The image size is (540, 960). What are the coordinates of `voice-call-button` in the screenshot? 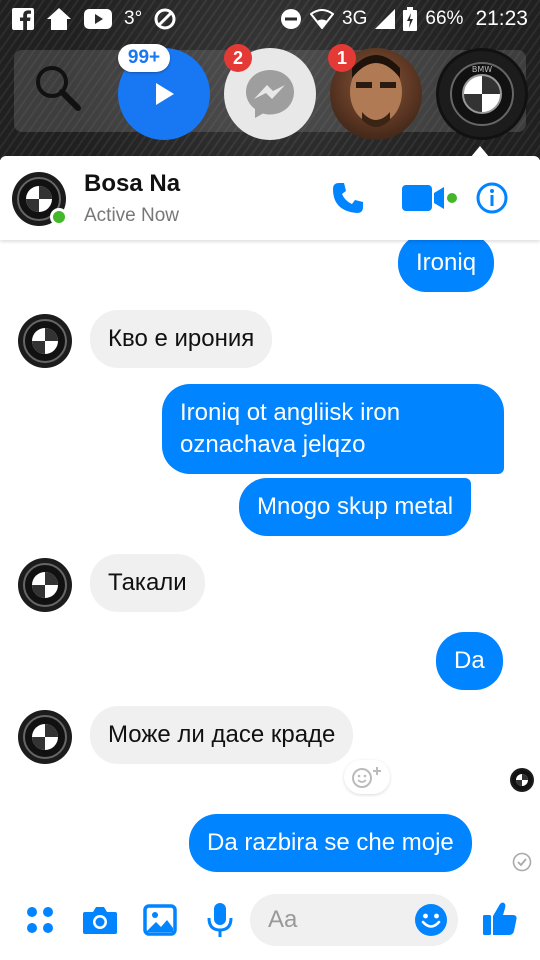 It's located at (348, 198).